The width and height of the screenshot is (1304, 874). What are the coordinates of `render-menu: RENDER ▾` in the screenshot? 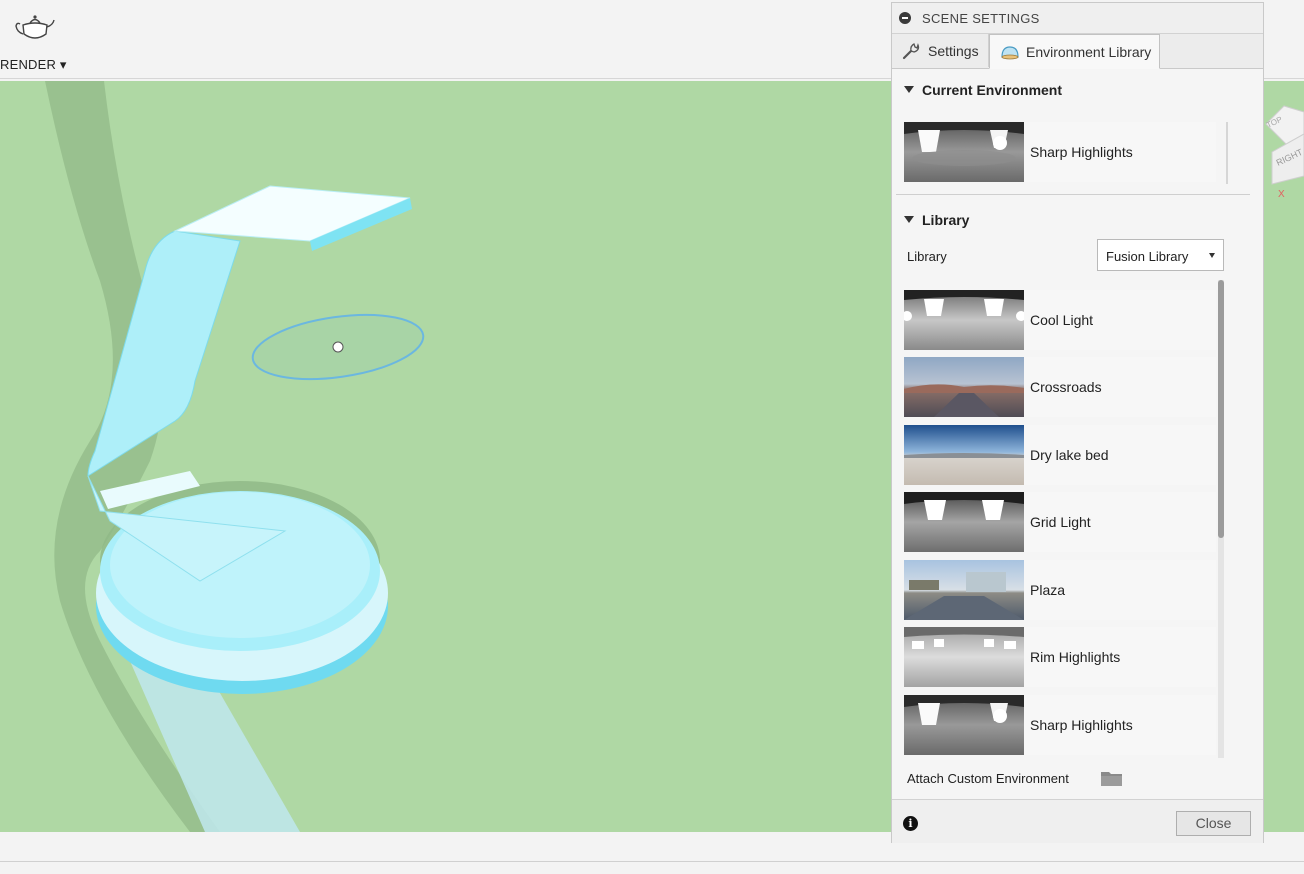 It's located at (33, 65).